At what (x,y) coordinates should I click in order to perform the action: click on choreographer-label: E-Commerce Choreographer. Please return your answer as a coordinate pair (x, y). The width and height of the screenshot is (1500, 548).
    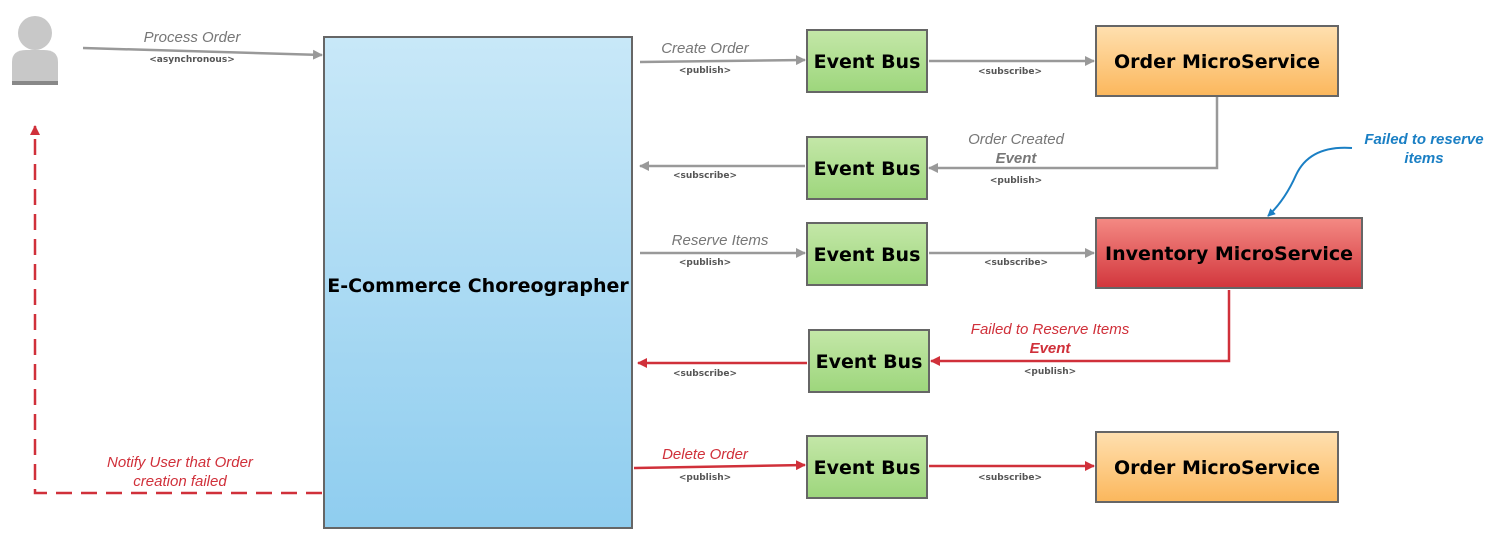
    Looking at the image, I should click on (478, 286).